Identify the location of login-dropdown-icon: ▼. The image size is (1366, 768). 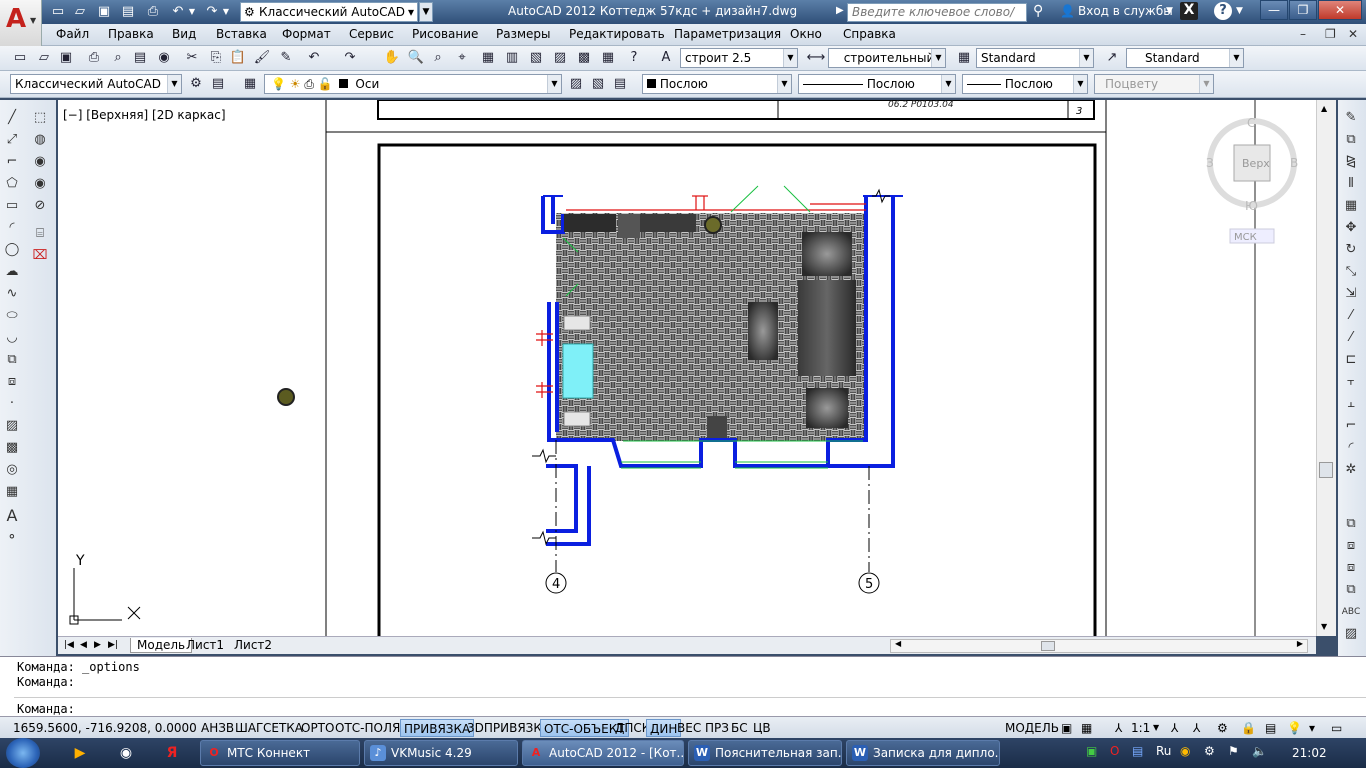
(1169, 11).